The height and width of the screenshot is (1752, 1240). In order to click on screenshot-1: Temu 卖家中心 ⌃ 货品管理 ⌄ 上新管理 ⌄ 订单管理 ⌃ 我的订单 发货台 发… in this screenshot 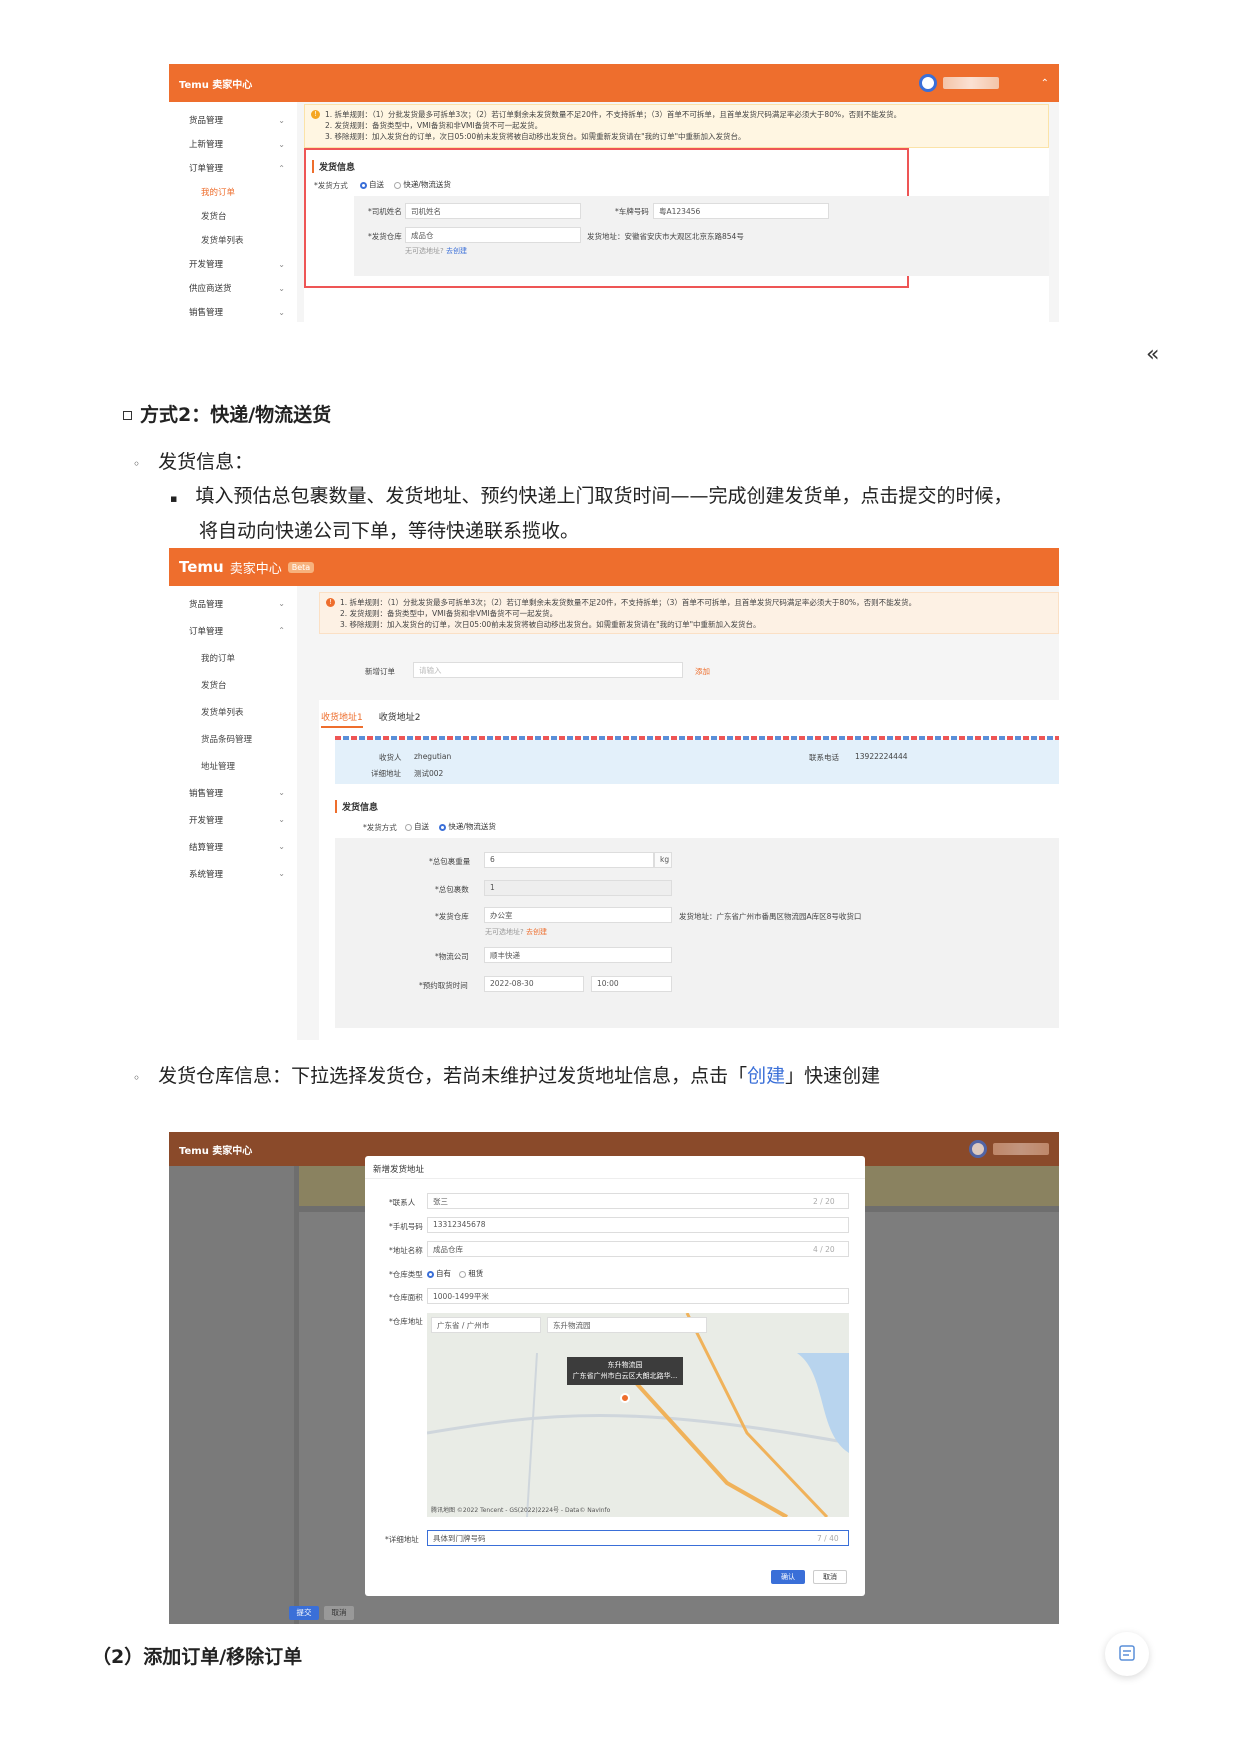, I will do `click(614, 193)`.